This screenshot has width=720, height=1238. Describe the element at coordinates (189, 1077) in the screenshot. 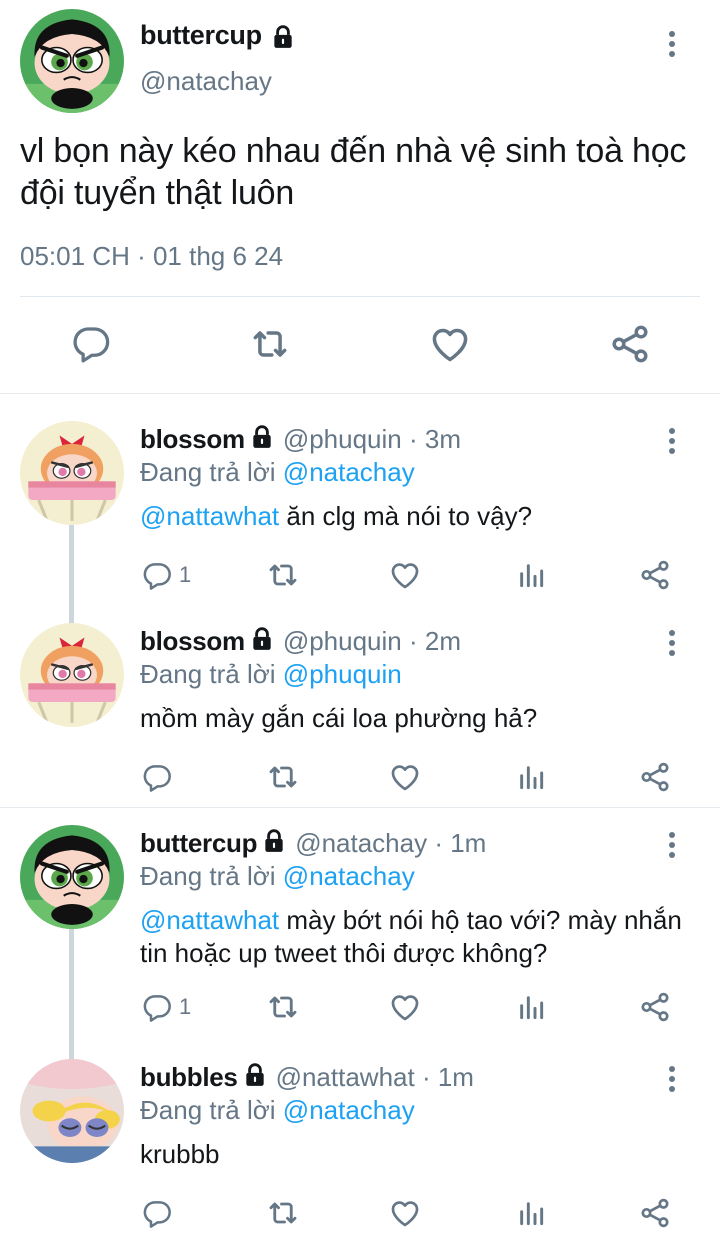

I see `display-name: bubbles` at that location.